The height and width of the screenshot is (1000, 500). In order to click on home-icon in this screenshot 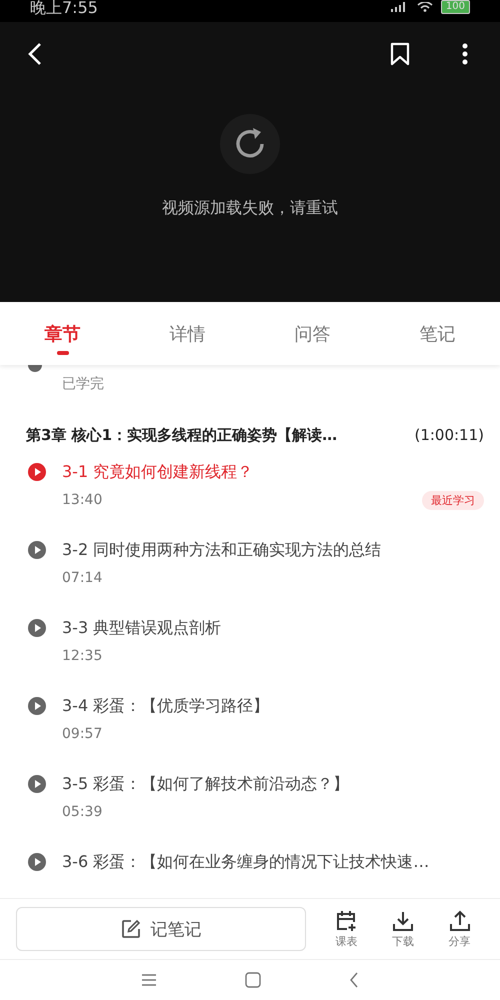, I will do `click(253, 980)`.